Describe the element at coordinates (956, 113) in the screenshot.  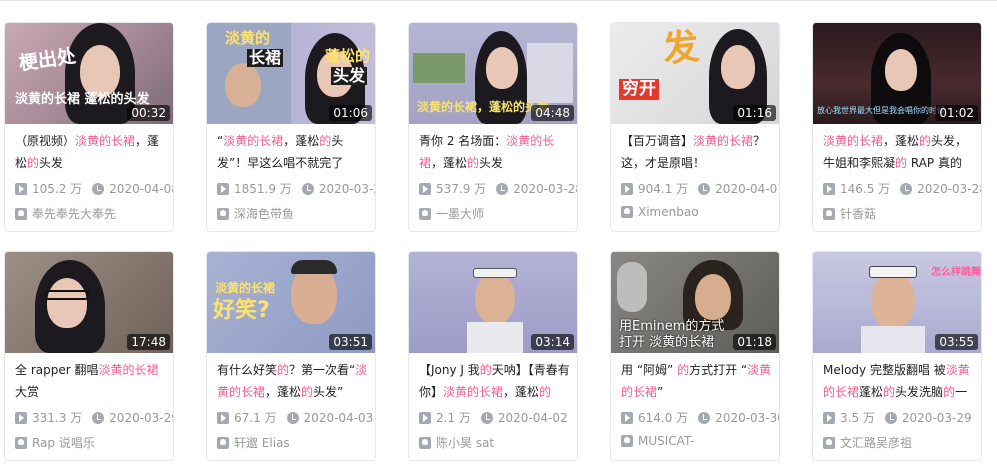
I see `duration-badge: 01:02` at that location.